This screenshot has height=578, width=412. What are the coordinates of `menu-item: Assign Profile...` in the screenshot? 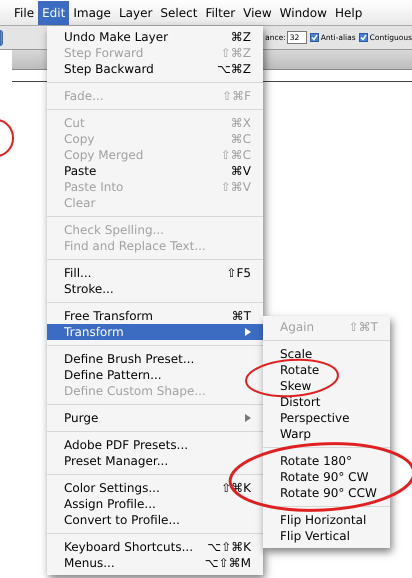 It's located at (155, 504).